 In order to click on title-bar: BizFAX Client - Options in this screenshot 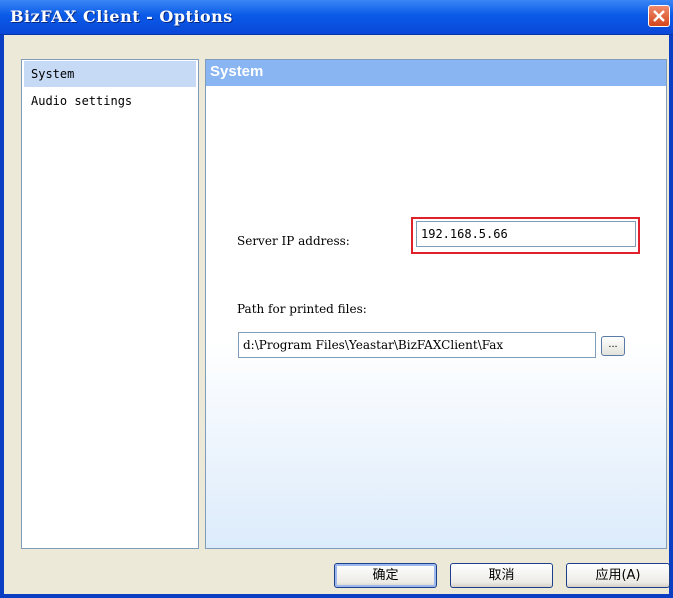, I will do `click(336, 17)`.